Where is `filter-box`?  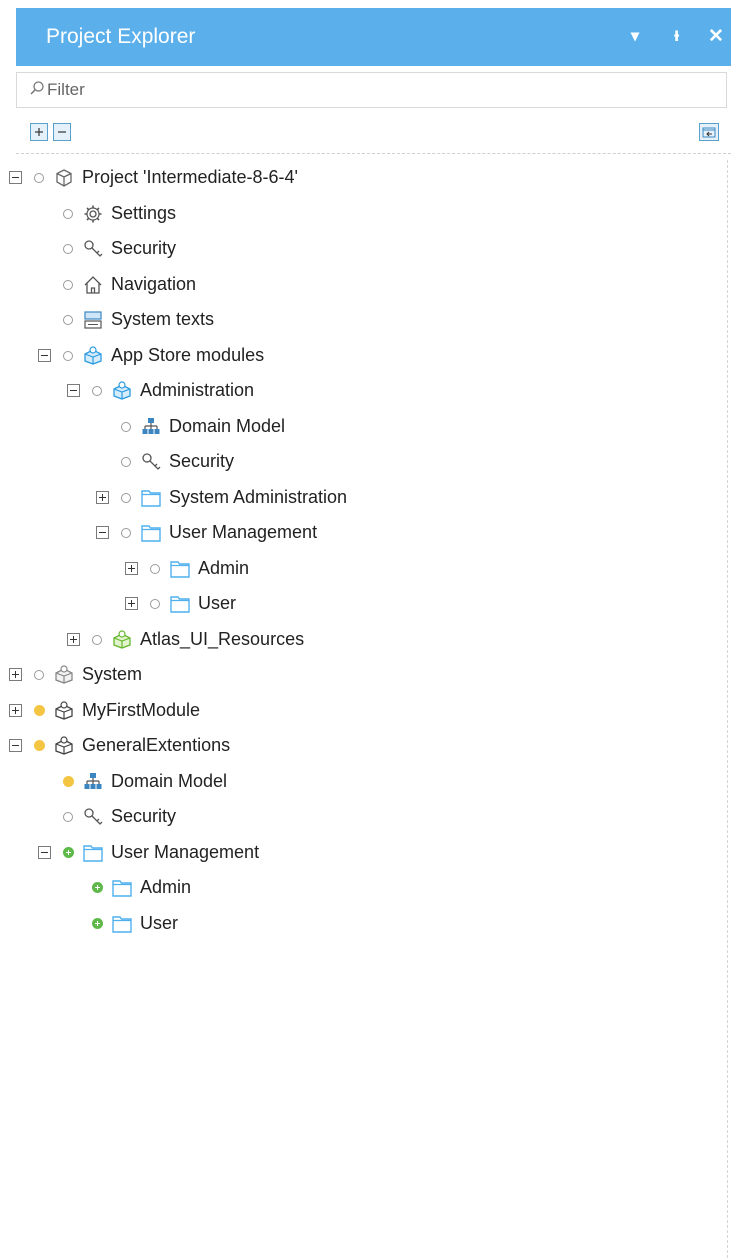 filter-box is located at coordinates (371, 90).